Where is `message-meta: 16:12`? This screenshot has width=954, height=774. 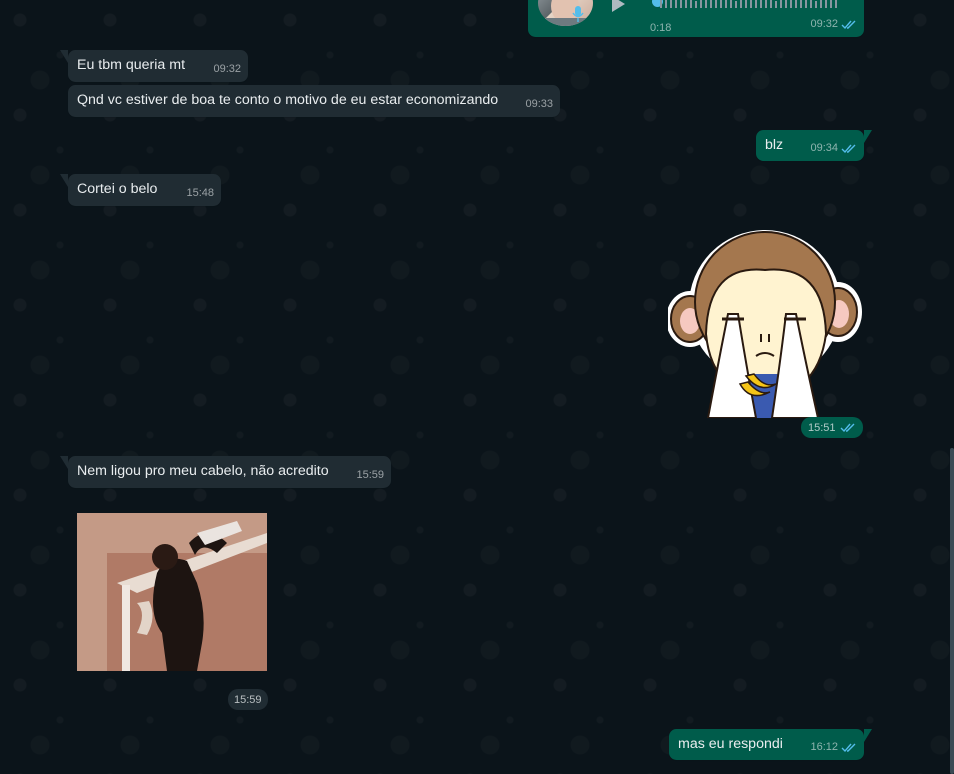
message-meta: 16:12 is located at coordinates (833, 747).